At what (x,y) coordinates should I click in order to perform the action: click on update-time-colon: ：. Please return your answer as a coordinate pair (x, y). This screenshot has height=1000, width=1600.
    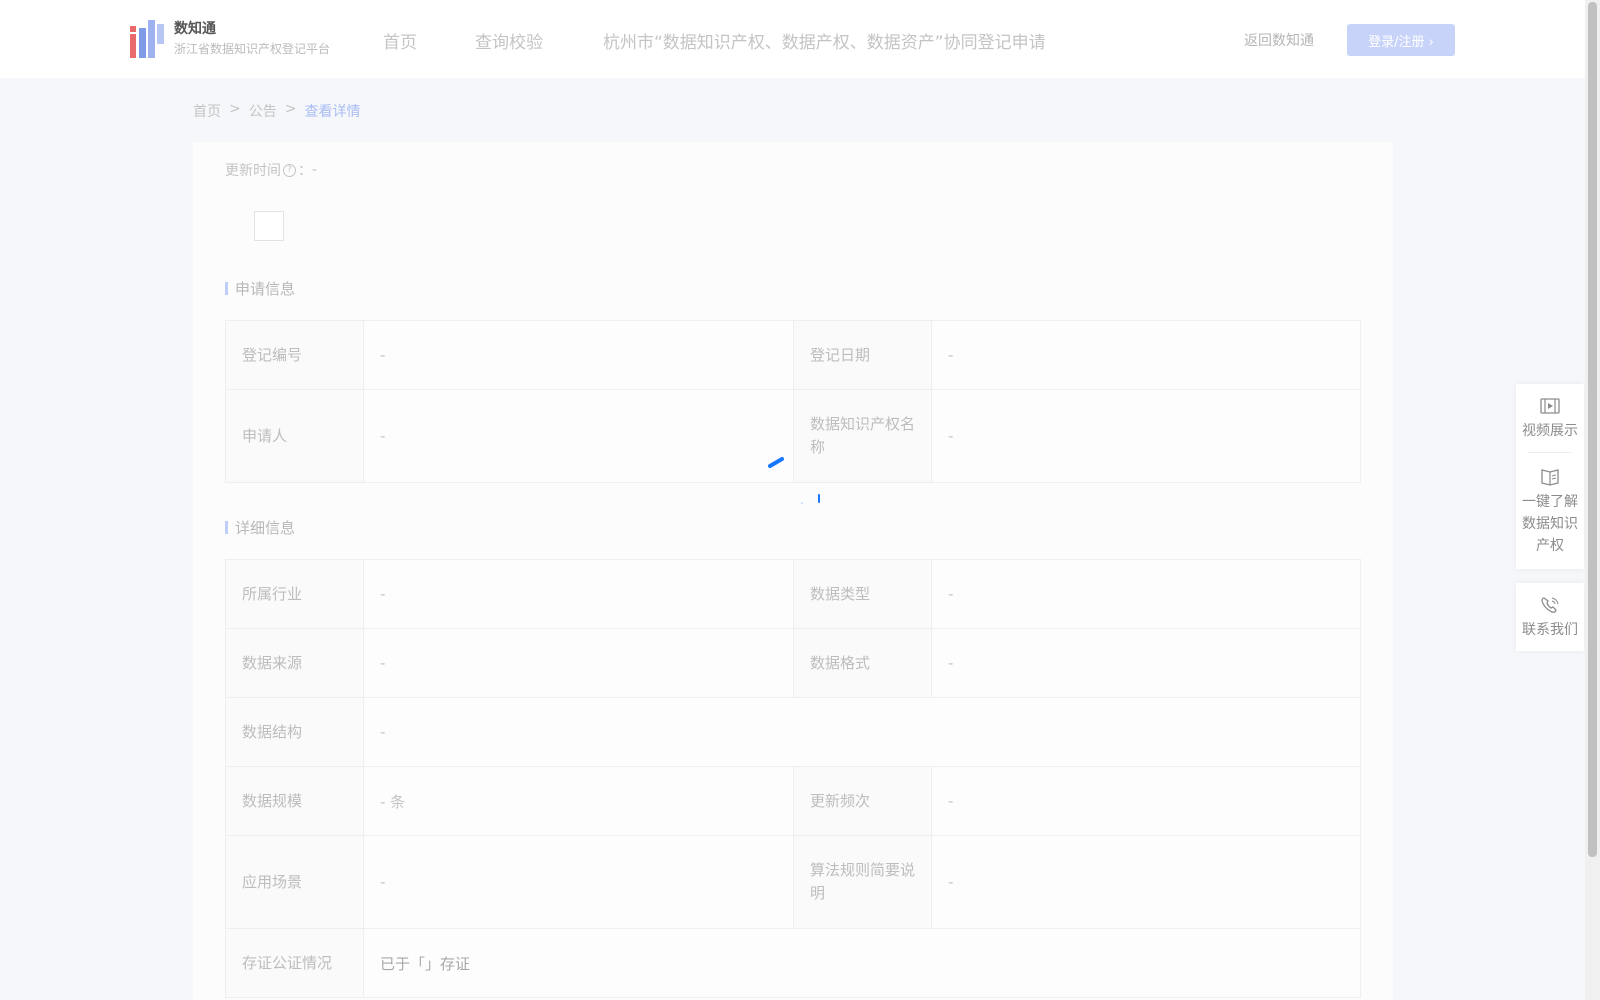
    Looking at the image, I should click on (305, 171).